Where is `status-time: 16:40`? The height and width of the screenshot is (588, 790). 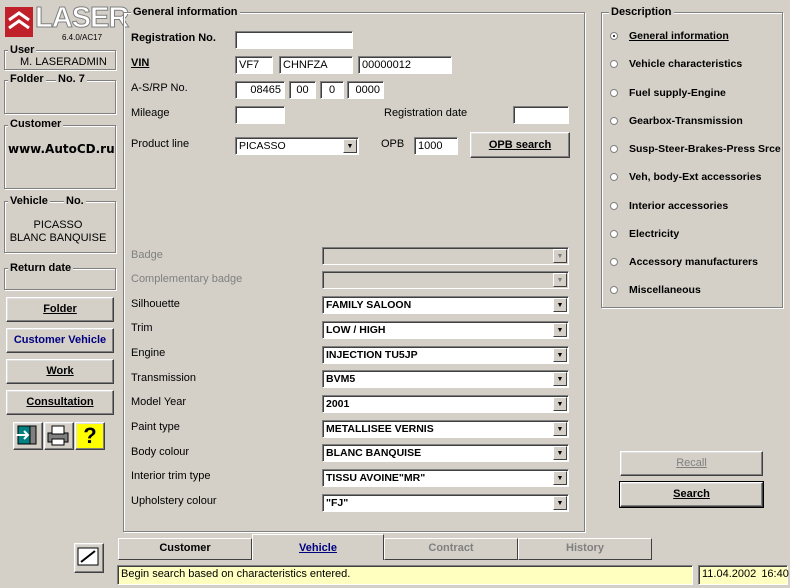
status-time: 16:40 is located at coordinates (775, 574).